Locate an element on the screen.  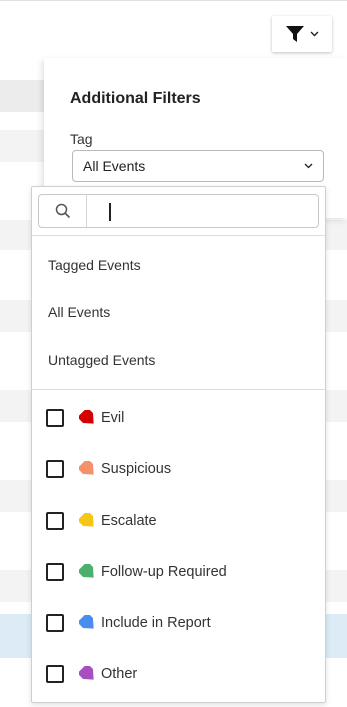
tag-select-value: All Events is located at coordinates (114, 166).